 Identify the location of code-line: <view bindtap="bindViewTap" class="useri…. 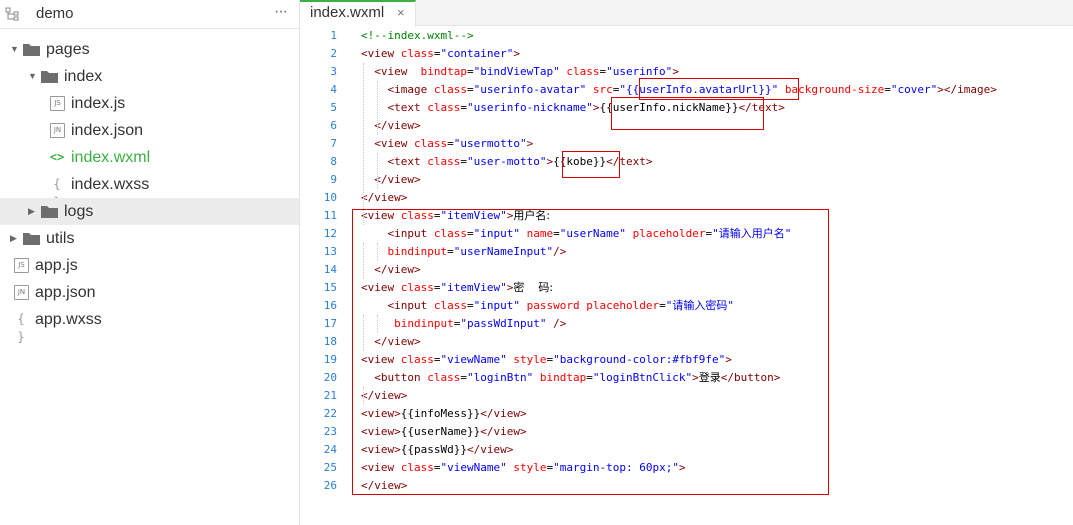
(520, 72).